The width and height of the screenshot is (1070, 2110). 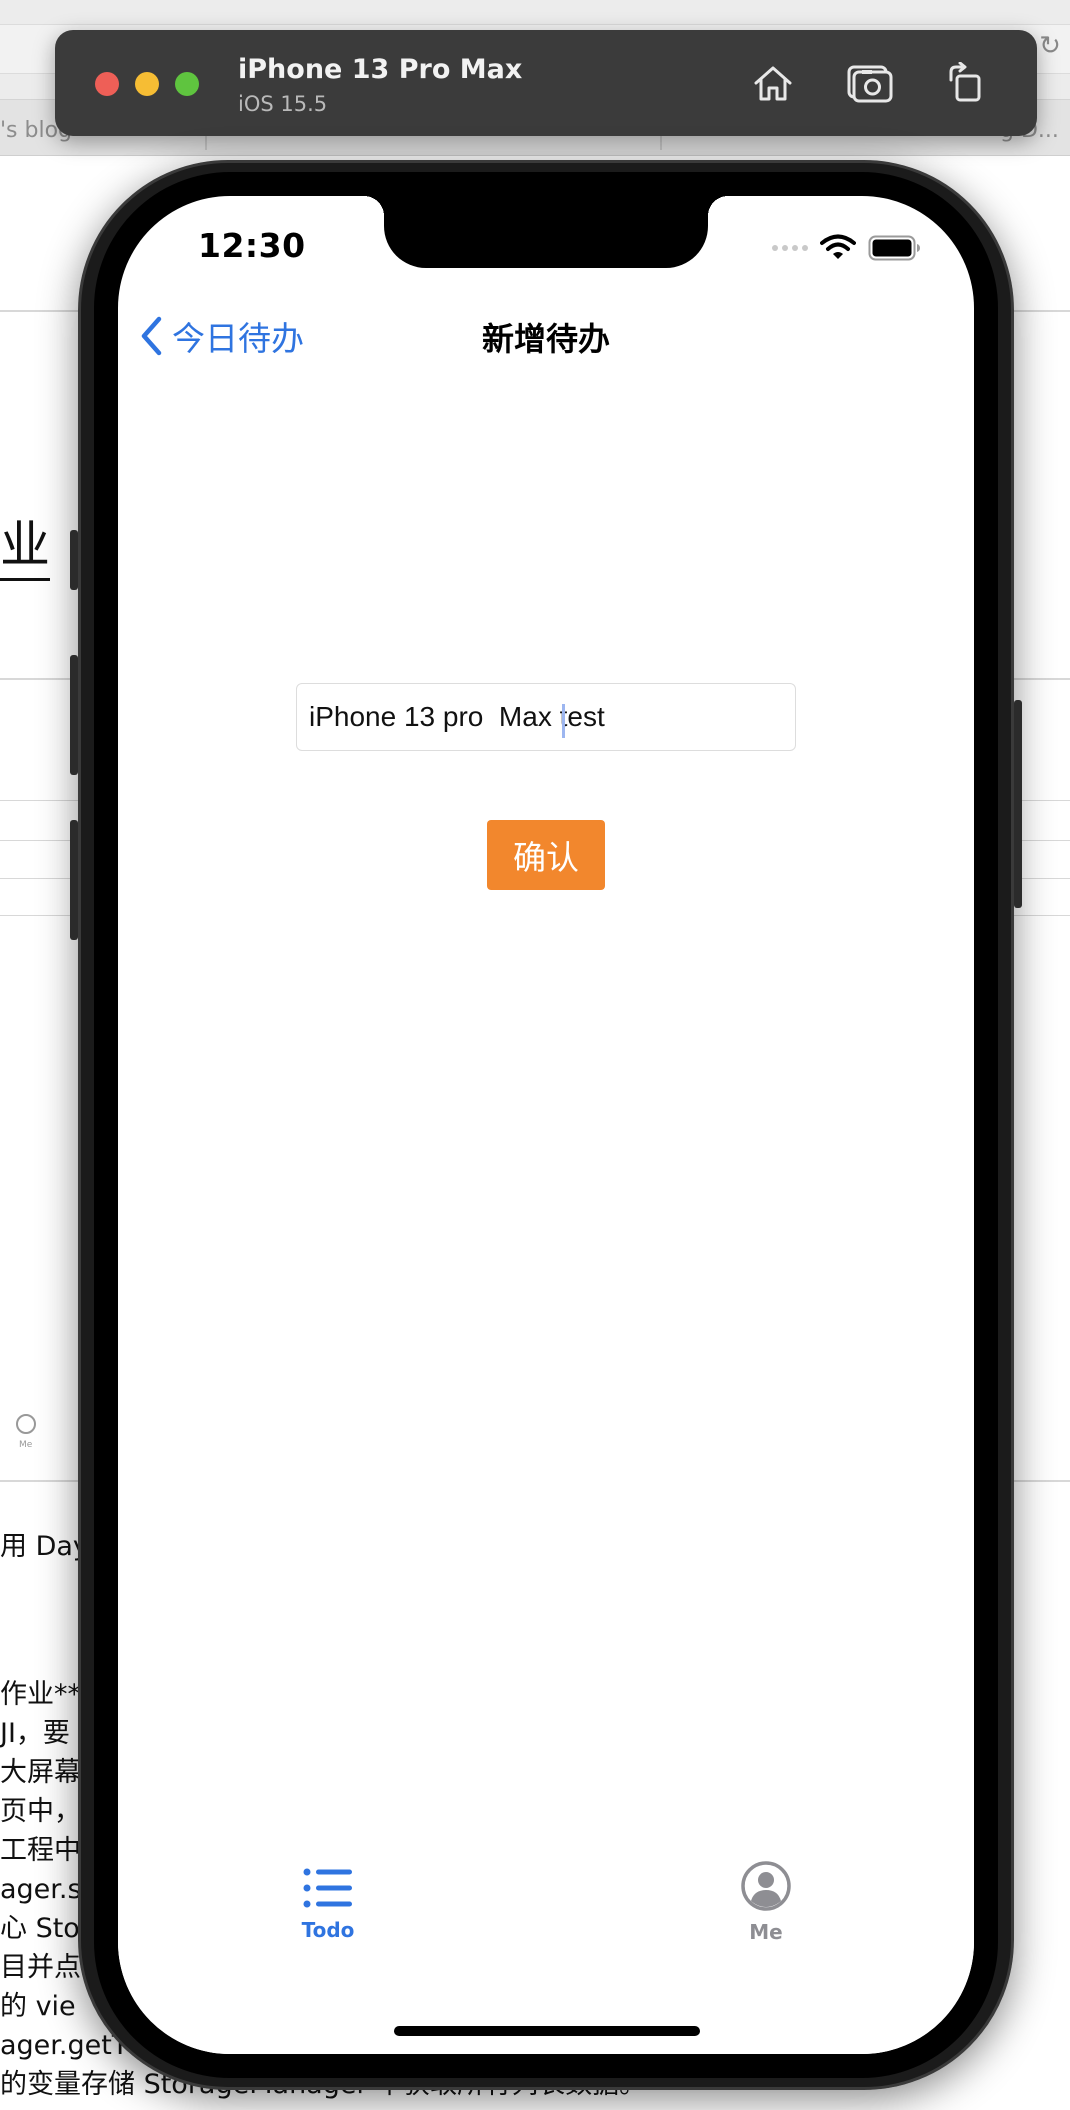 What do you see at coordinates (40, 1694) in the screenshot?
I see `background-text-line: 作业**` at bounding box center [40, 1694].